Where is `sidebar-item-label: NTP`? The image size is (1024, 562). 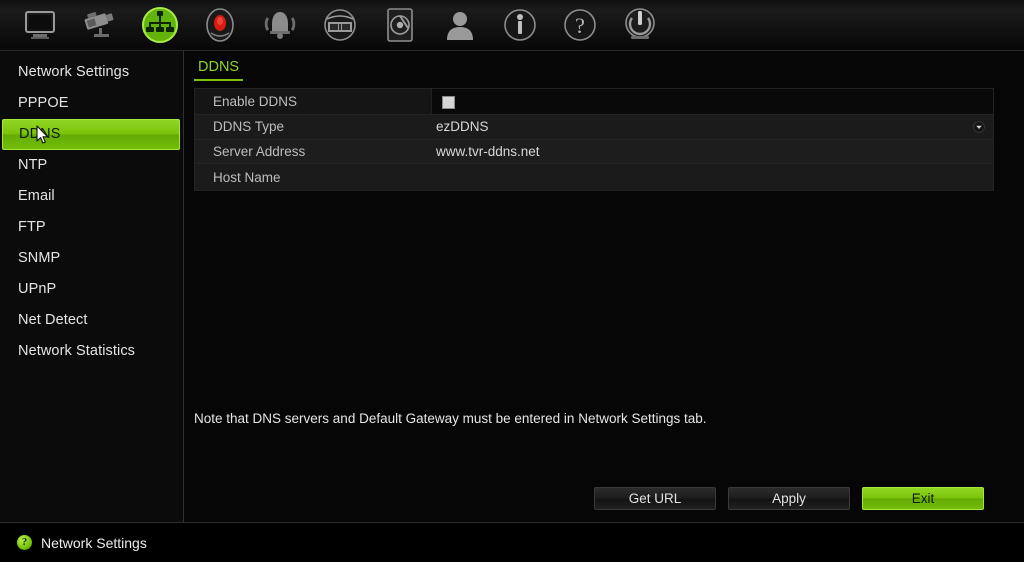 sidebar-item-label: NTP is located at coordinates (33, 165).